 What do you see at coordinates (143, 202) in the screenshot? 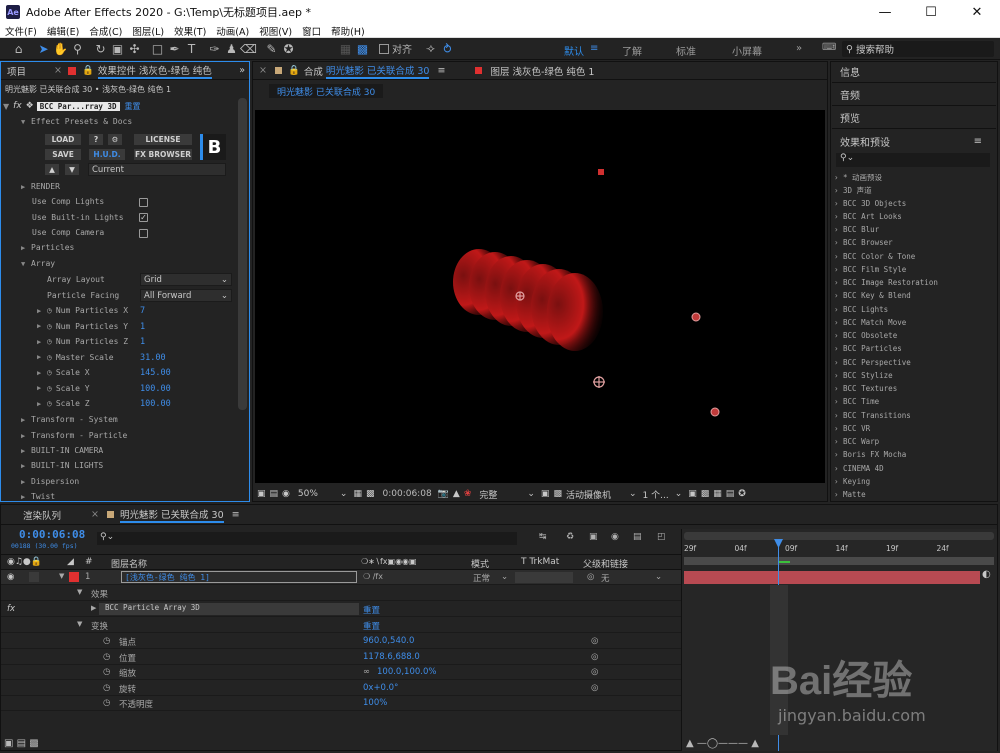
I see `use-comp-lights-checkbox` at bounding box center [143, 202].